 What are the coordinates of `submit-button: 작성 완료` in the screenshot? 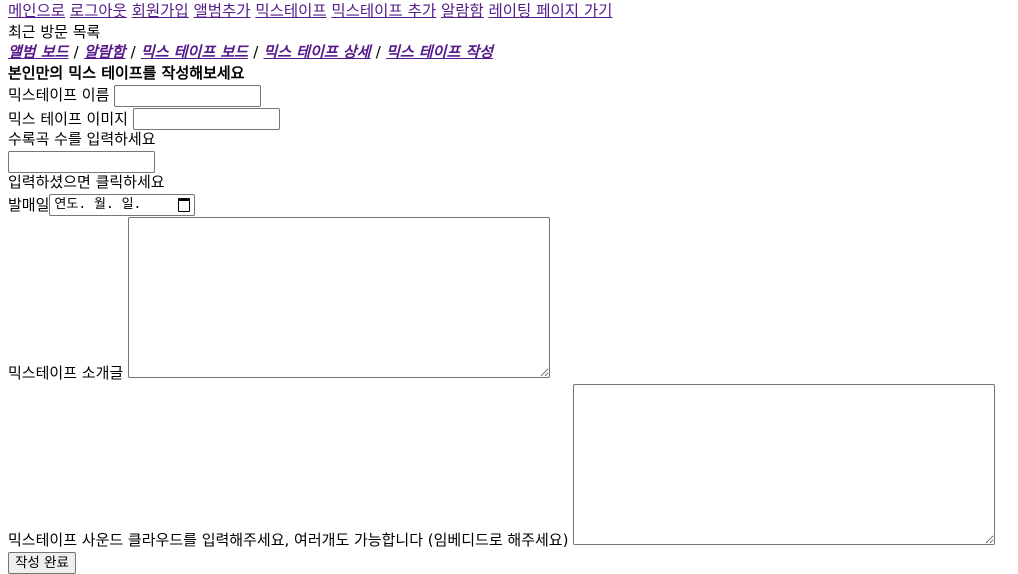 It's located at (42, 563).